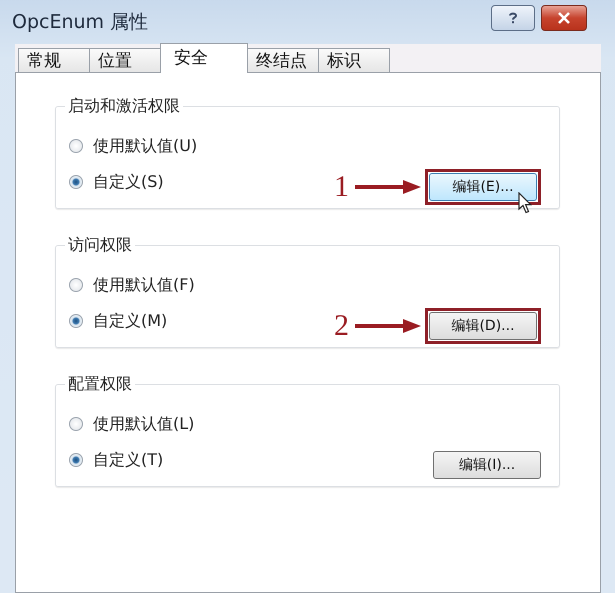 This screenshot has width=615, height=593. I want to click on close-button, so click(564, 18).